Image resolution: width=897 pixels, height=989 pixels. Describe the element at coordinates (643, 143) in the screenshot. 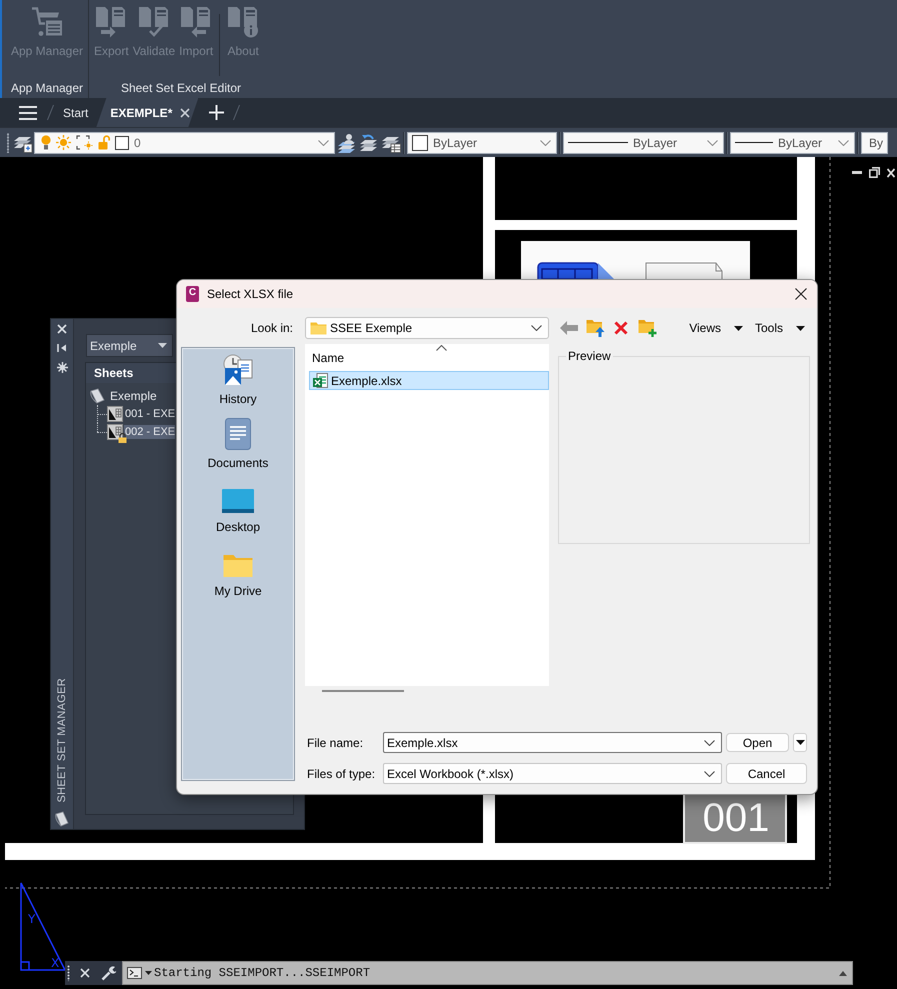

I see `linetype-dropdown: ByLayer` at that location.